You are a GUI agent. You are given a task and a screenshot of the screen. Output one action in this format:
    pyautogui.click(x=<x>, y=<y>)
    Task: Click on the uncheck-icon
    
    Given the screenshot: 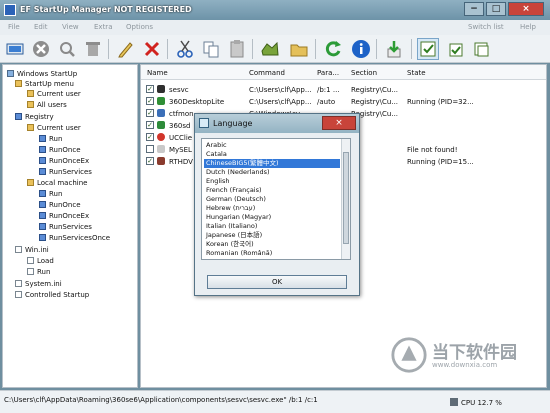 What is the action you would take?
    pyautogui.click(x=481, y=49)
    